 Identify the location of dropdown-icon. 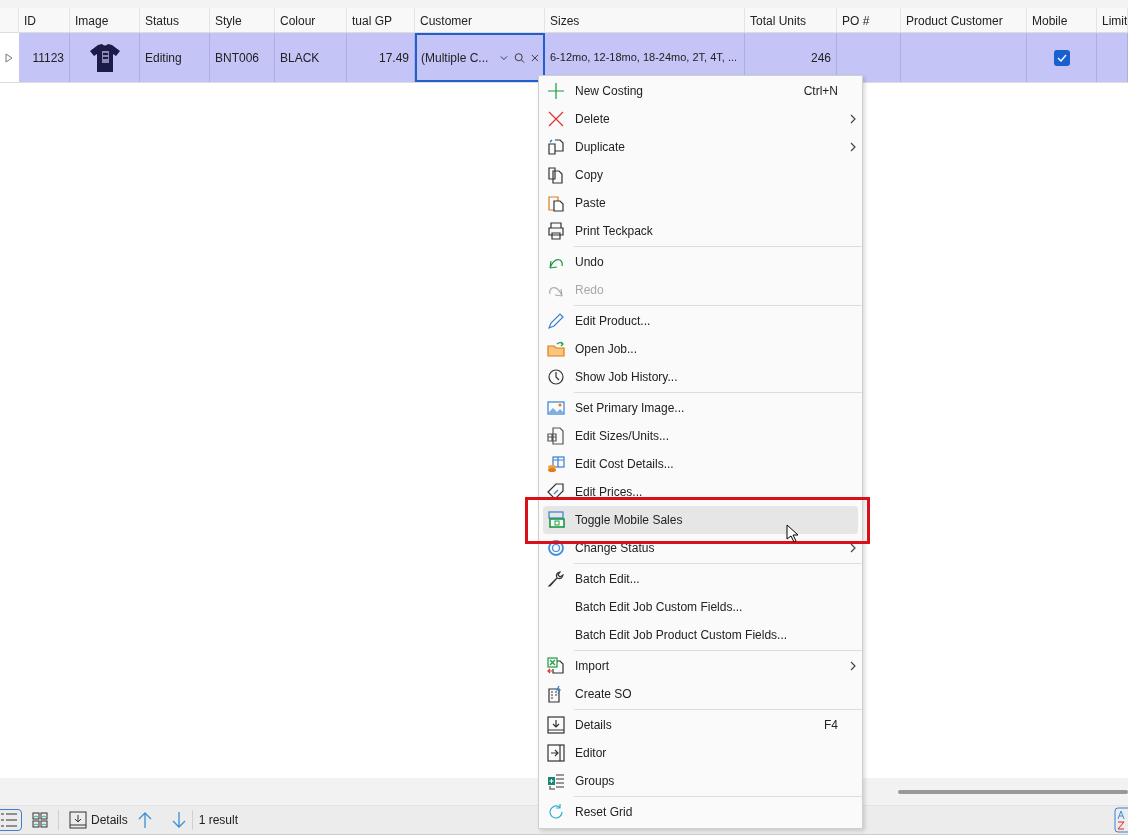
(504, 57).